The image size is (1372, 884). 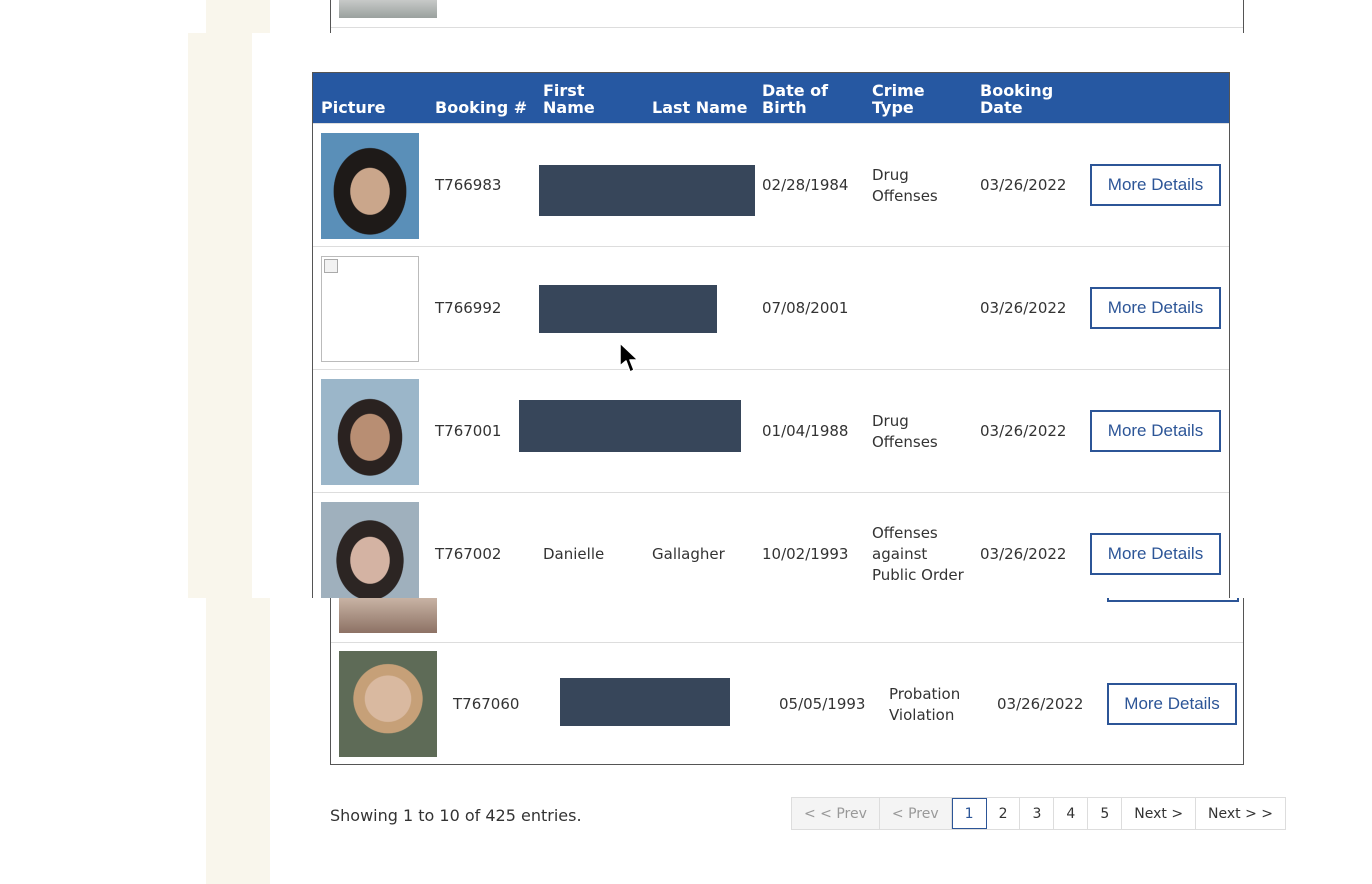 What do you see at coordinates (574, 554) in the screenshot?
I see `first-name: Danielle` at bounding box center [574, 554].